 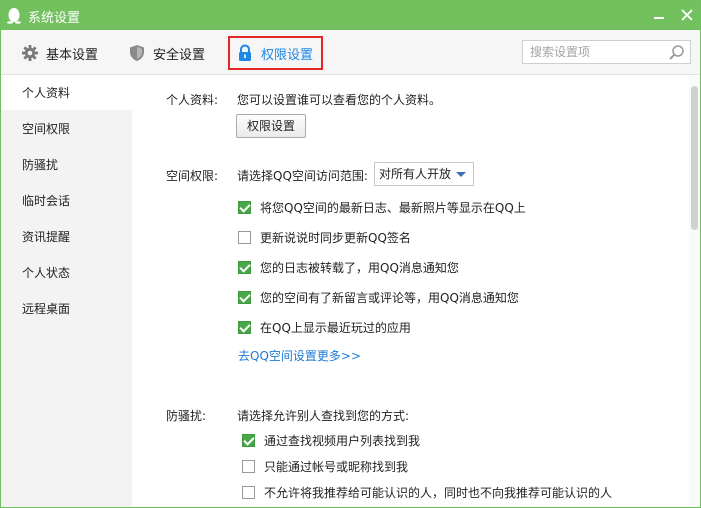 I want to click on option-label: 将您QQ空间的最新日志、最新照片等显示在QQ上, so click(x=393, y=208).